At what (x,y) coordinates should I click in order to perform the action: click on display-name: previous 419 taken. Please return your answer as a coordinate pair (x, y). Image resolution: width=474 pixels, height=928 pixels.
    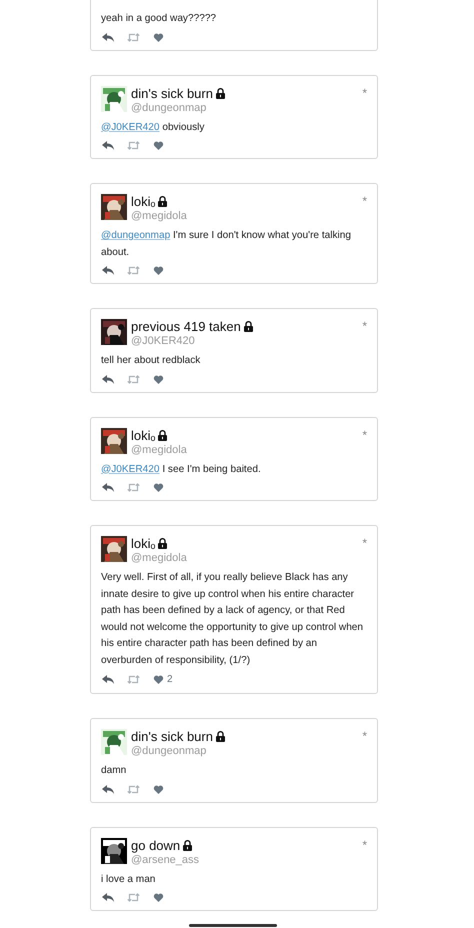
    Looking at the image, I should click on (186, 326).